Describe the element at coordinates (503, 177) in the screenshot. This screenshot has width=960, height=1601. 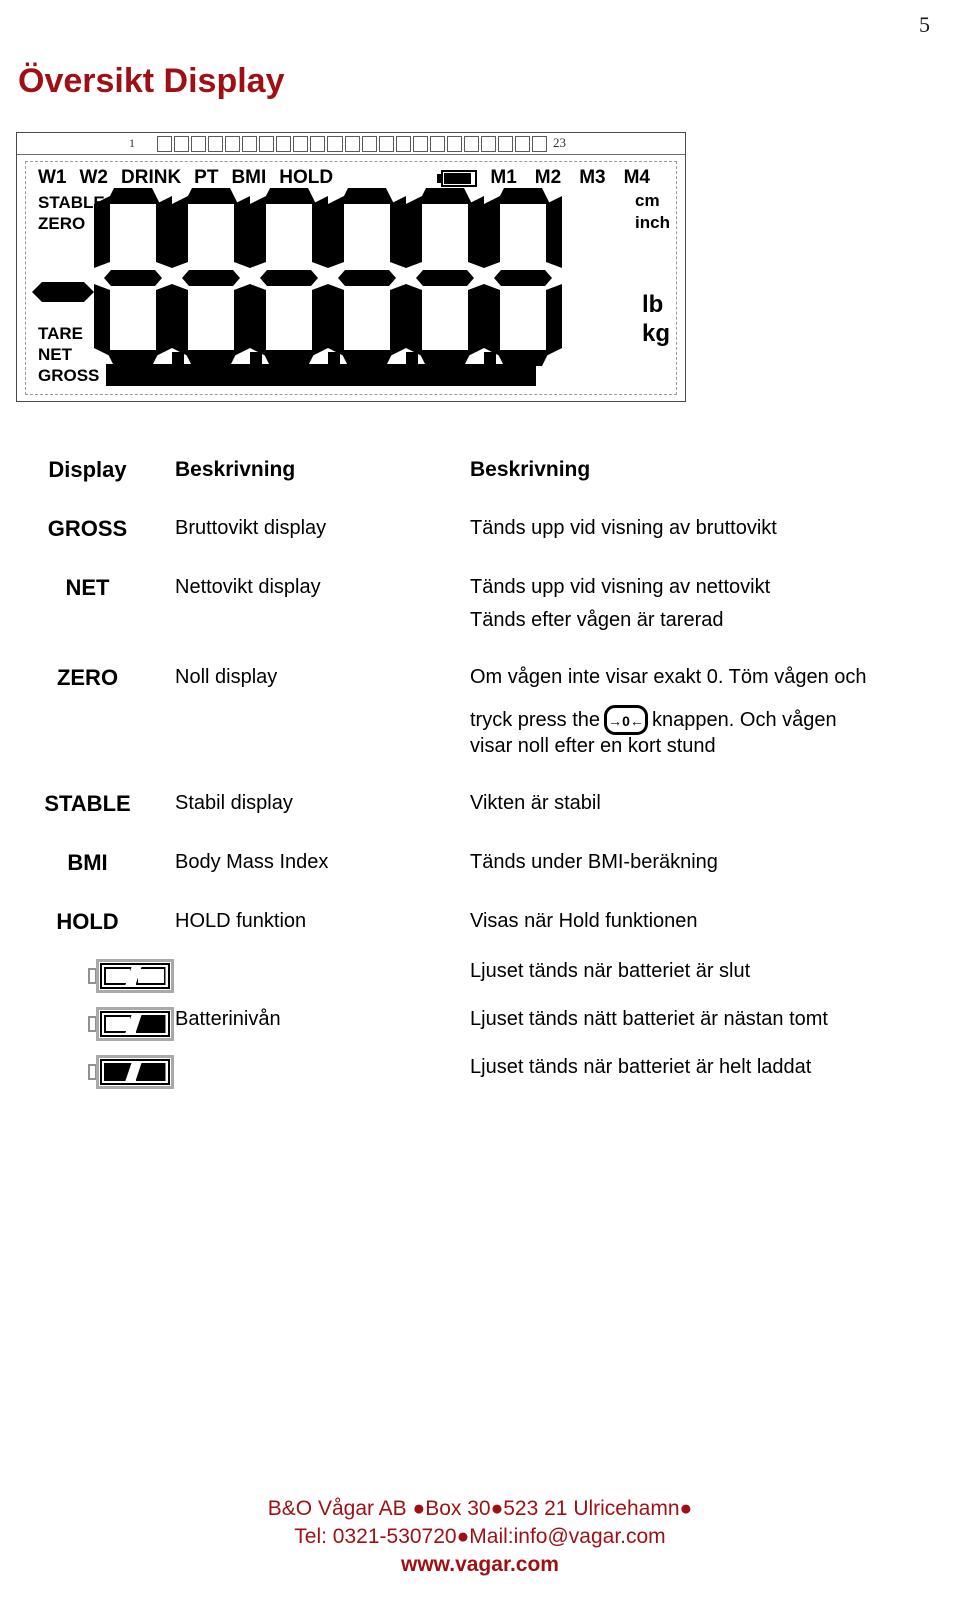
I see `annunciator-m1: M1` at that location.